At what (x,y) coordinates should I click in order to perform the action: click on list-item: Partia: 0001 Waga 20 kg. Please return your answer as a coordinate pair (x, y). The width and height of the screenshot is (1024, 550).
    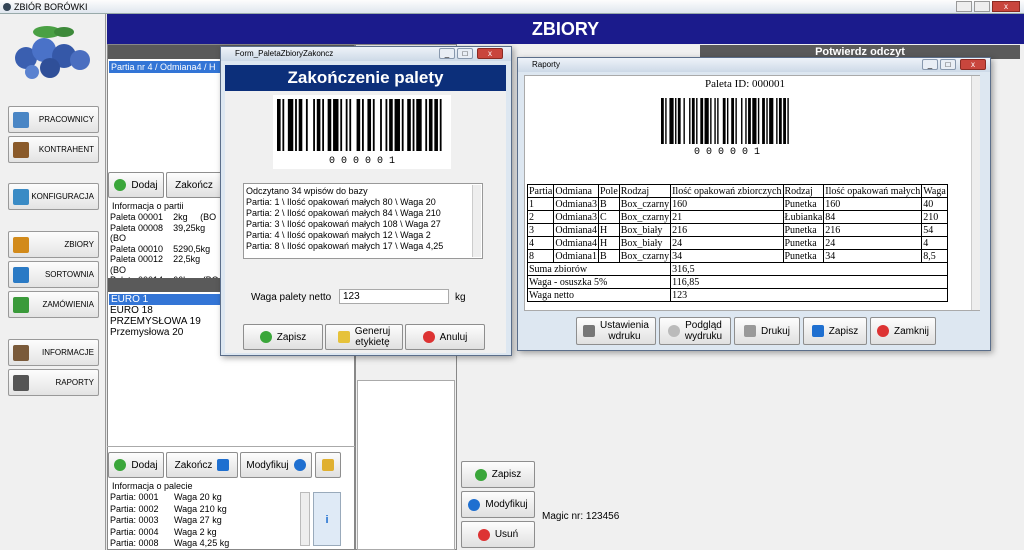
    Looking at the image, I should click on (166, 497).